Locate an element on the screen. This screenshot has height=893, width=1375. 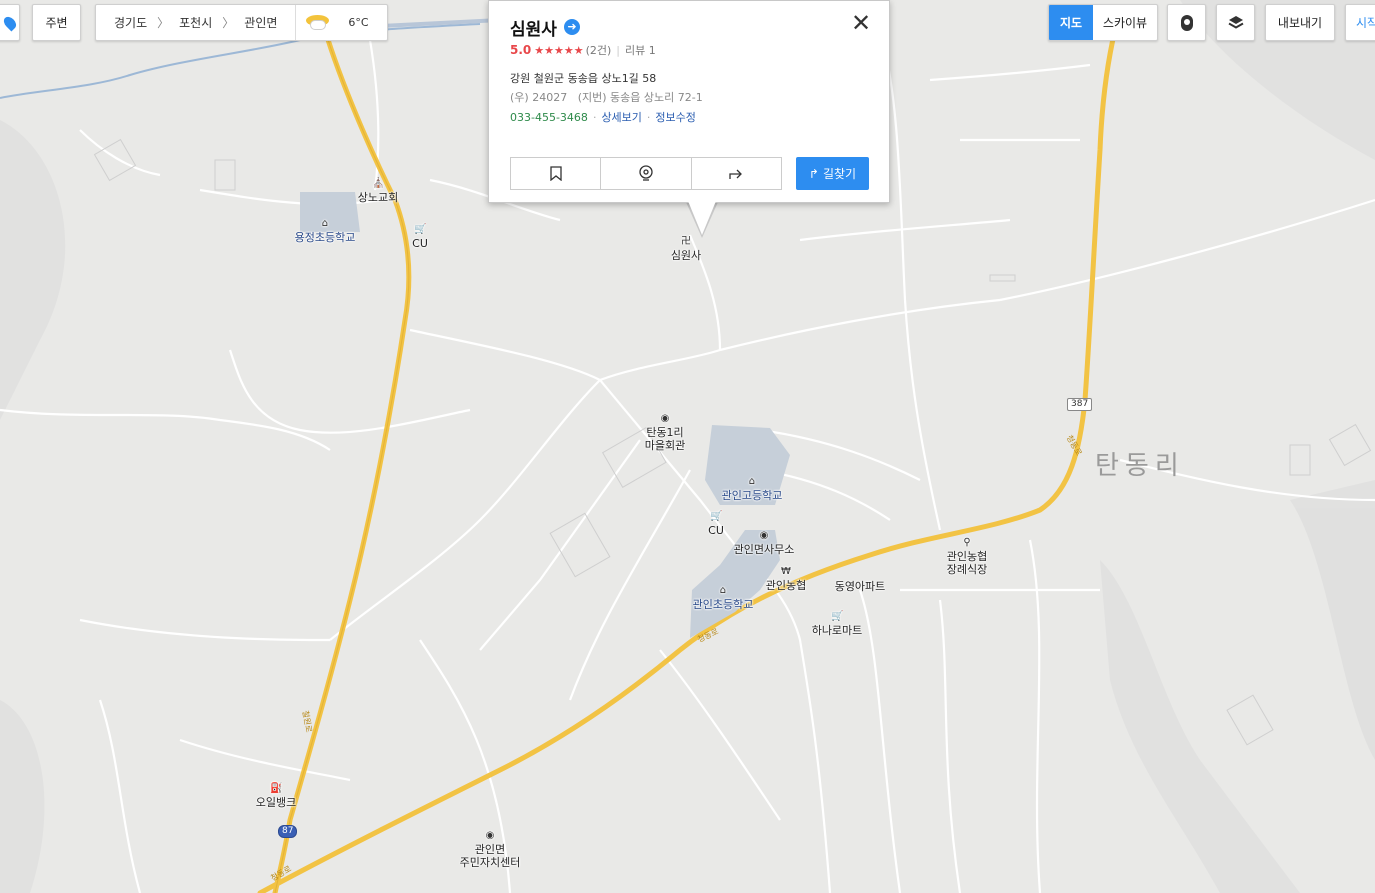
breadcrumb-item: 경기도 is located at coordinates (124, 22).